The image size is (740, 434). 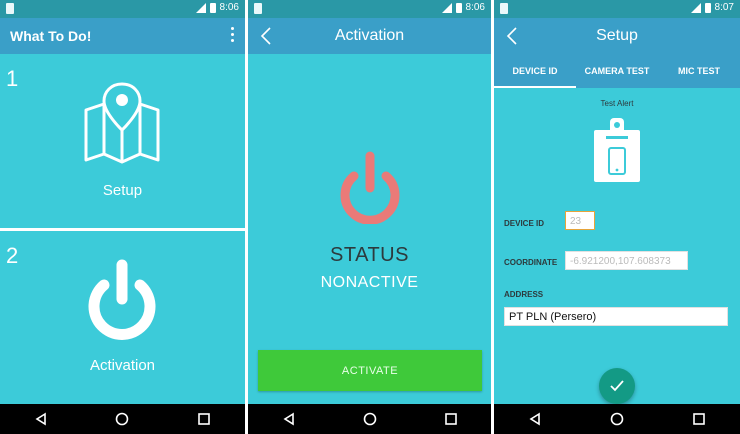 What do you see at coordinates (122, 365) in the screenshot?
I see `activation-label: Activation` at bounding box center [122, 365].